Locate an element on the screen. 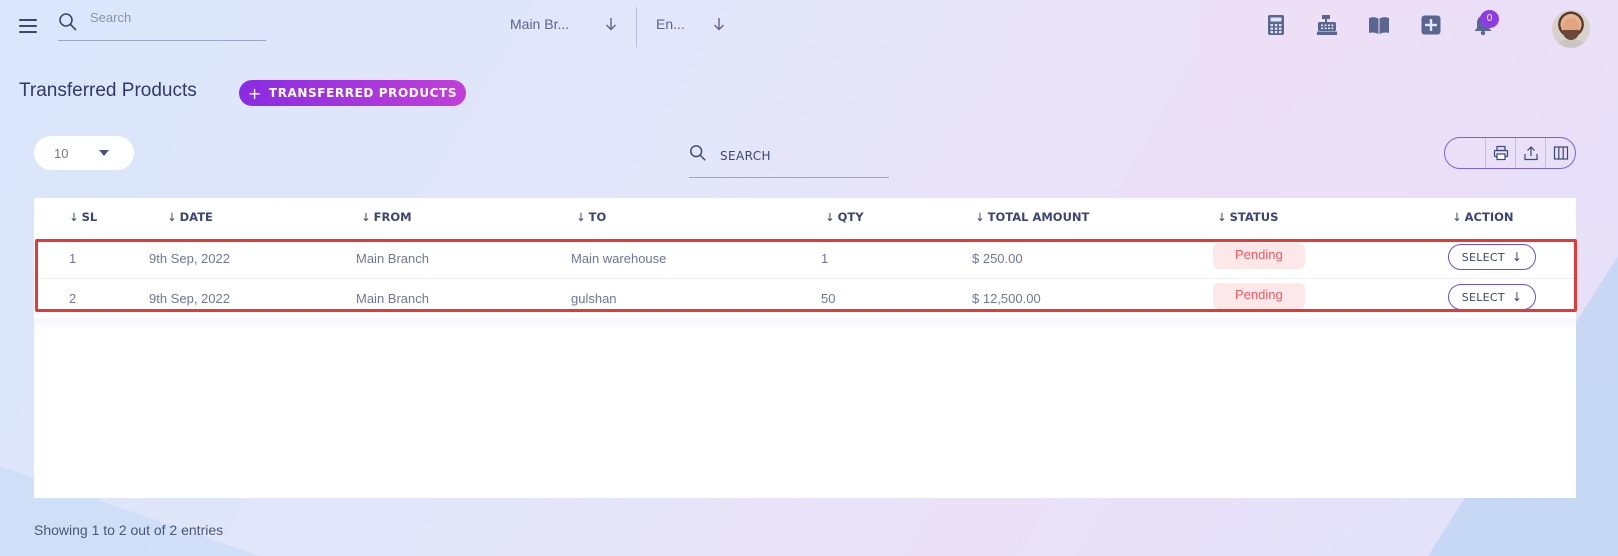 The image size is (1618, 556). hamburger-menu-icon is located at coordinates (28, 26).